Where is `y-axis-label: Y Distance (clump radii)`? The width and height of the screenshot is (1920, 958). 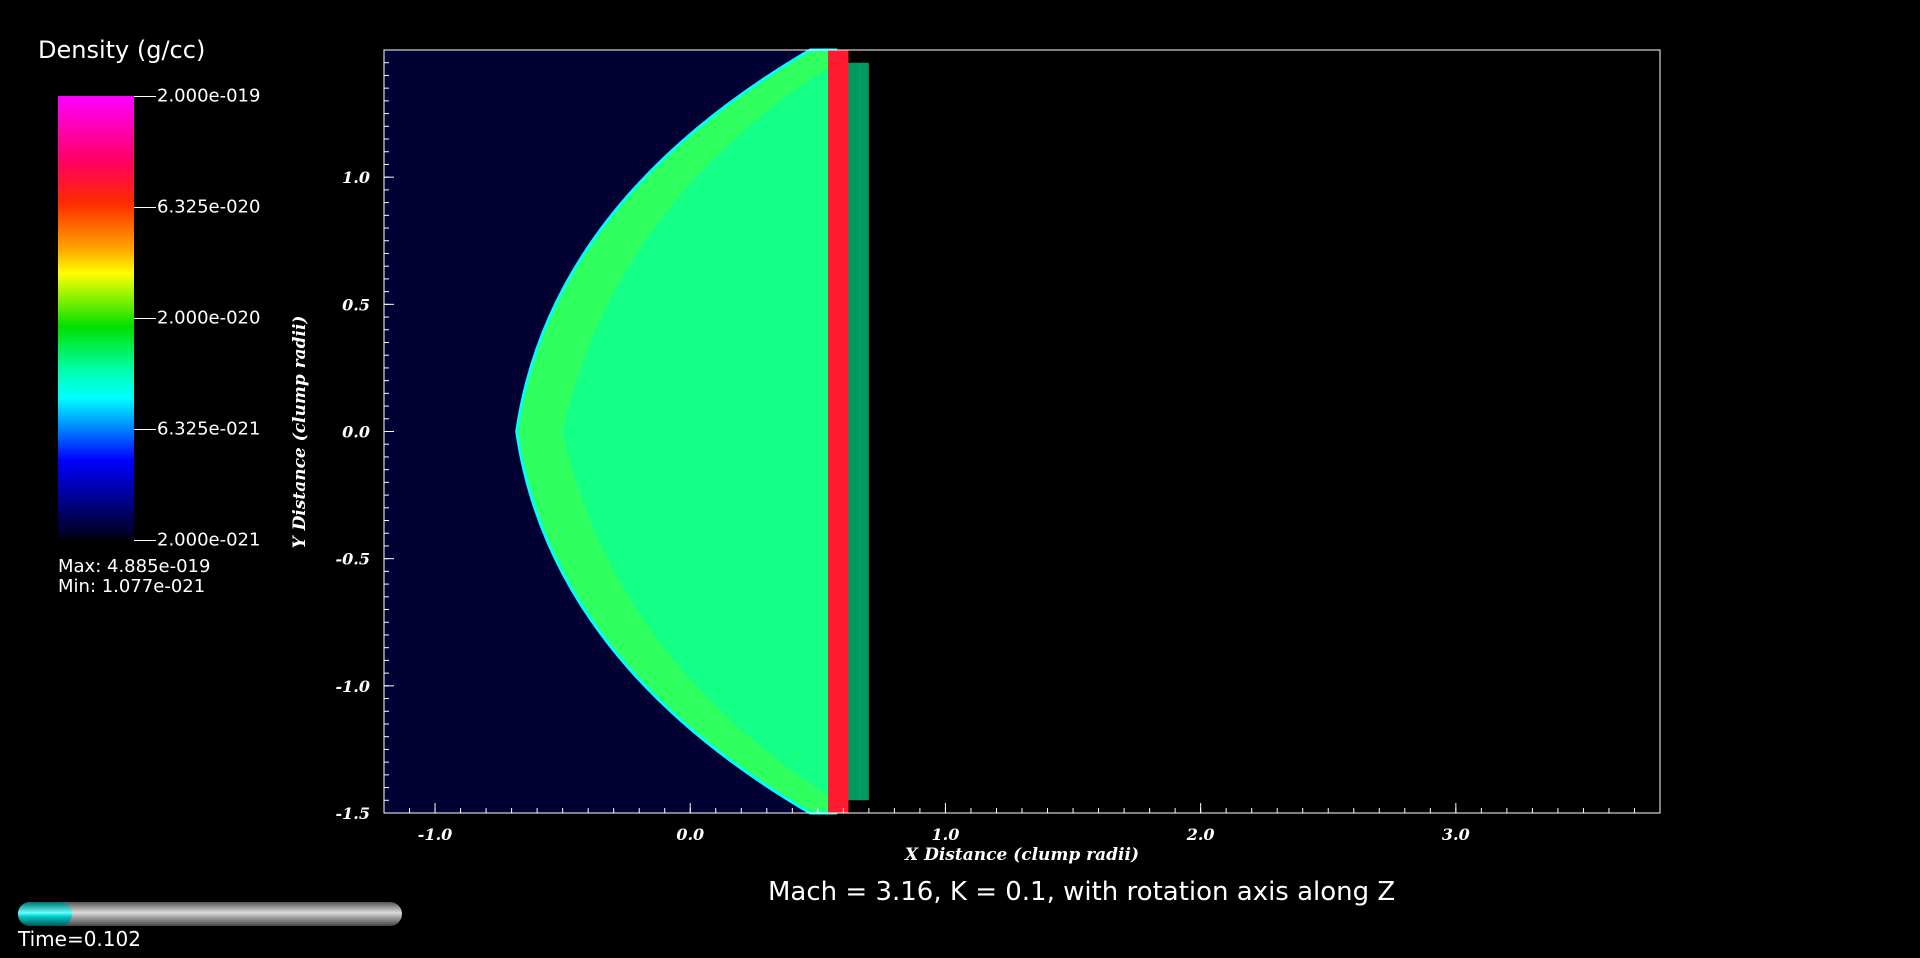 y-axis-label: Y Distance (clump radii) is located at coordinates (300, 432).